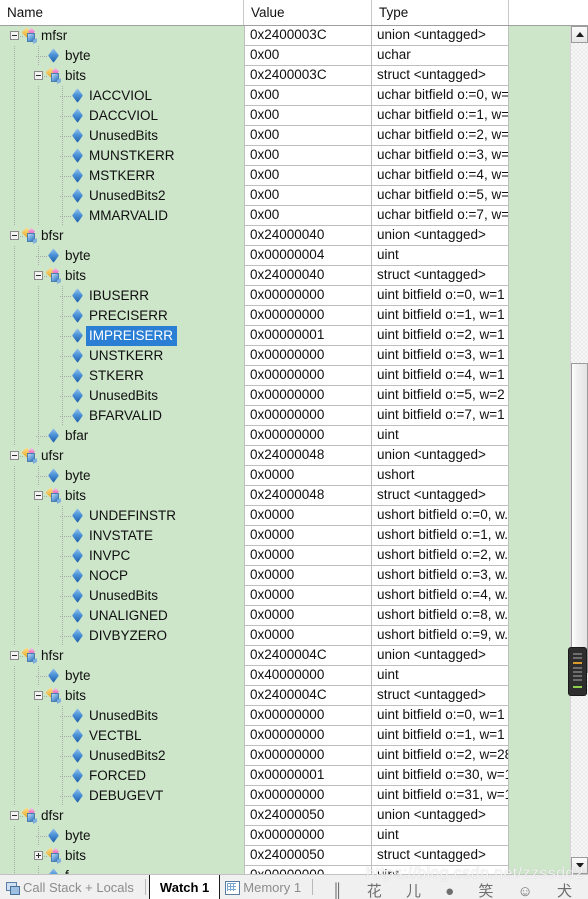 The width and height of the screenshot is (588, 899). I want to click on table-row: FORCED 0x00000001 uint bitfield o:=30, w=1, so click(285, 776).